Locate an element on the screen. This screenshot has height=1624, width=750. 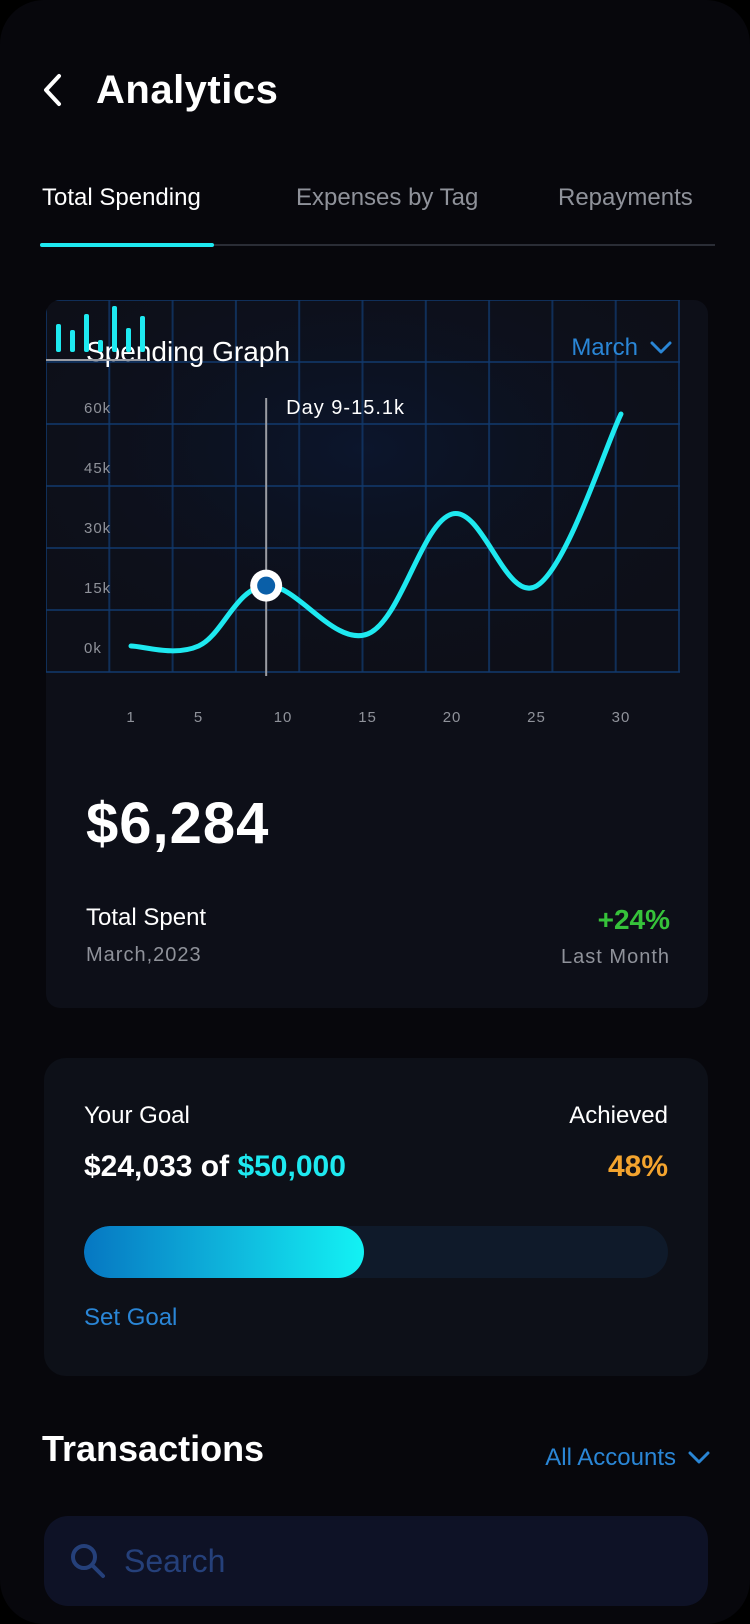
back-button is located at coordinates (60, 90).